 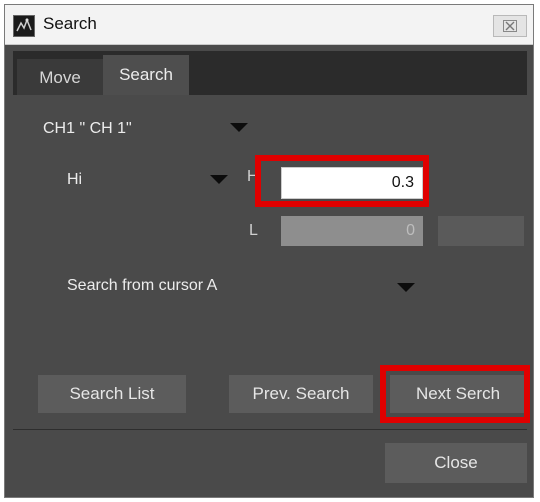 I want to click on search-start-value: Search from cursor A, so click(x=142, y=285).